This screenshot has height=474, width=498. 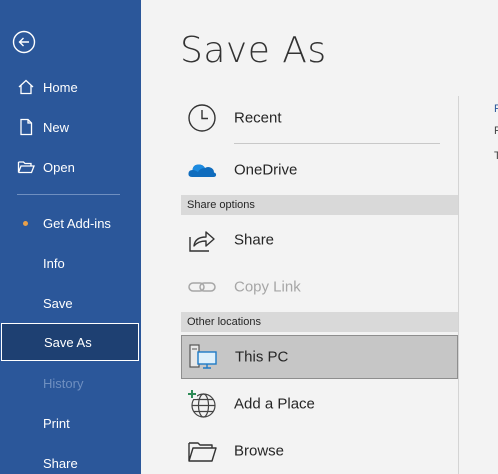 I want to click on page-title: Save As, so click(x=253, y=50).